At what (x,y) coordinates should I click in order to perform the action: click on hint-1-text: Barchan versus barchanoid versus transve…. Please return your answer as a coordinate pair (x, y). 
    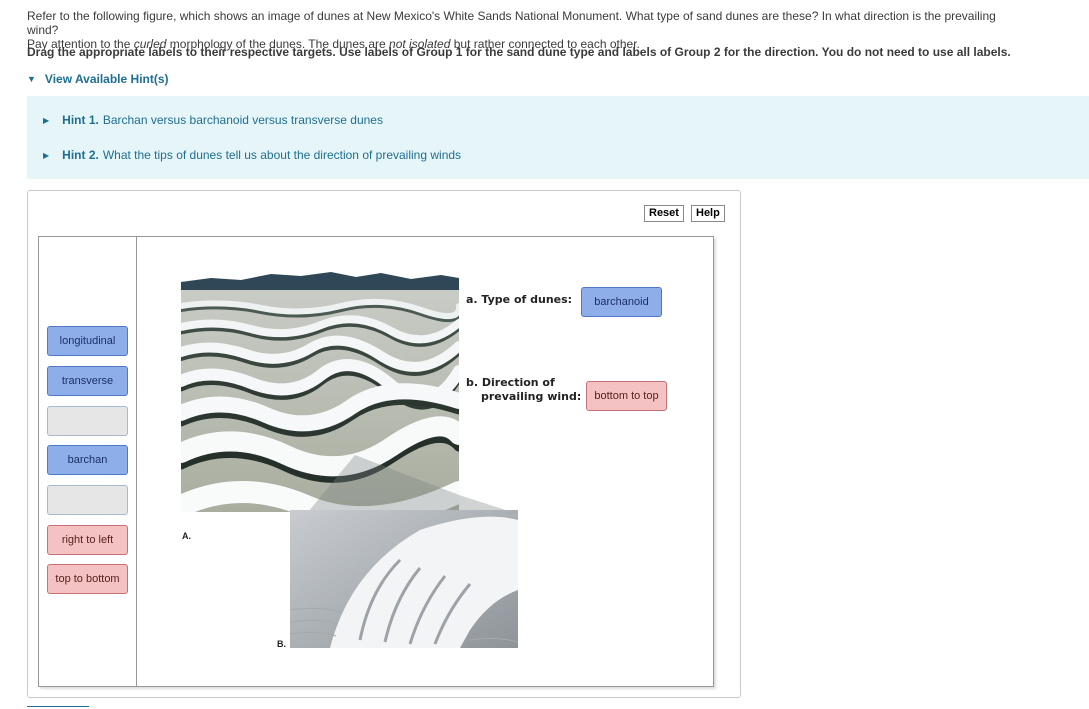
    Looking at the image, I should click on (242, 120).